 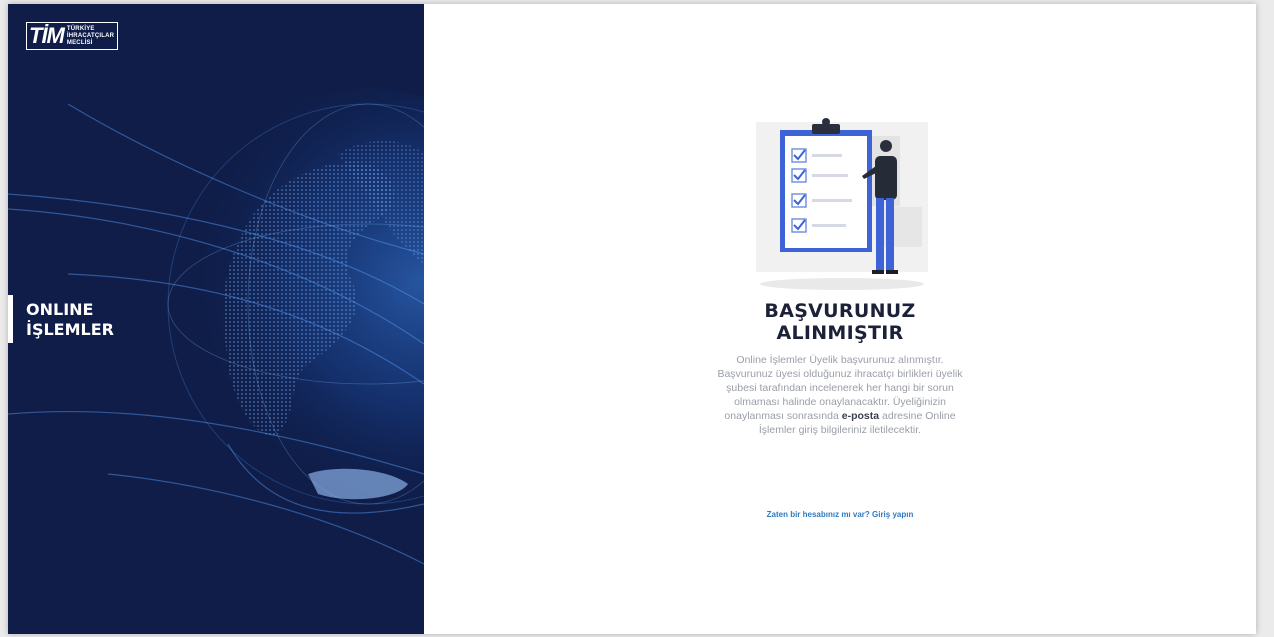 What do you see at coordinates (842, 204) in the screenshot?
I see `clipboard-checklist-illustration` at bounding box center [842, 204].